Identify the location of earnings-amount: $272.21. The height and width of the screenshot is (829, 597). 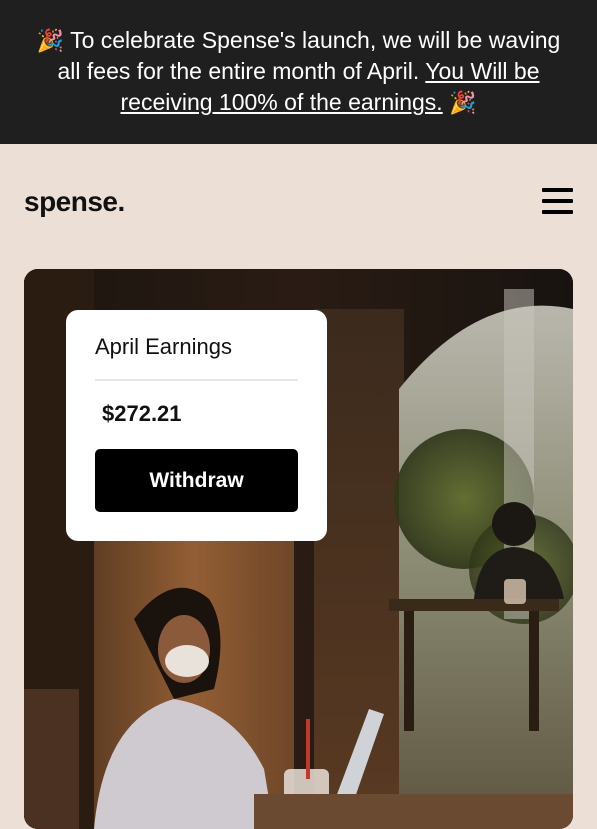
(142, 413).